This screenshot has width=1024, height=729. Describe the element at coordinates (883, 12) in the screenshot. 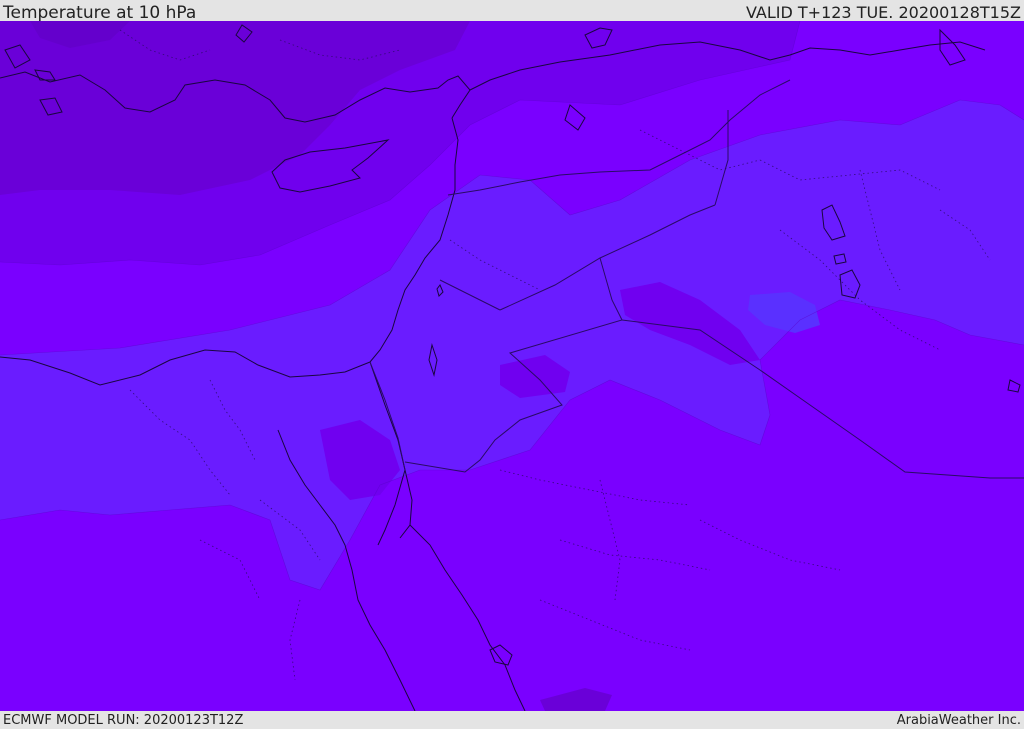

I see `valid-time: VALID T+123 TUE. 20200128T15Z` at that location.